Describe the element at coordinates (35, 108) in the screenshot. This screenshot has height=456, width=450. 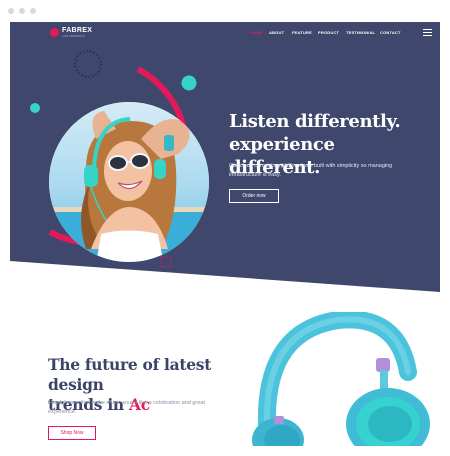
I see `teal-dot-small` at that location.